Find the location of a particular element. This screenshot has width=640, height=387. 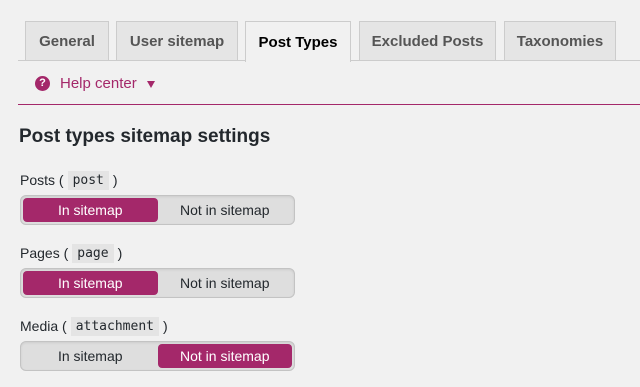

setting-pages: Pages (page) In sitemap Not in sitemap is located at coordinates (157, 269).